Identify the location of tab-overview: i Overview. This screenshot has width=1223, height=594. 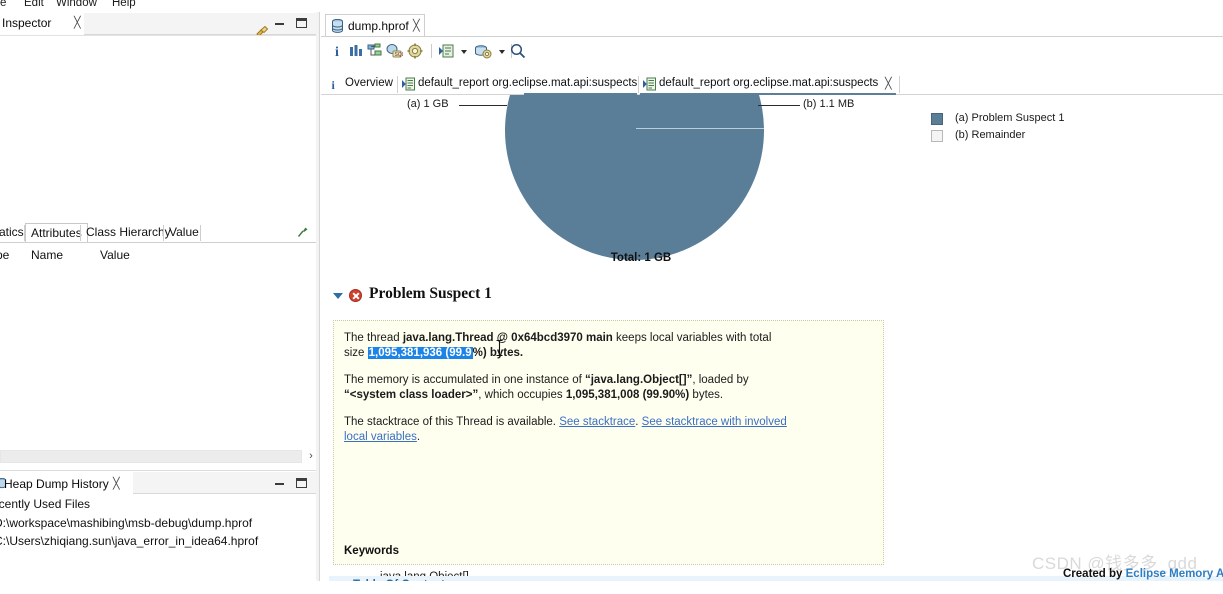
(361, 84).